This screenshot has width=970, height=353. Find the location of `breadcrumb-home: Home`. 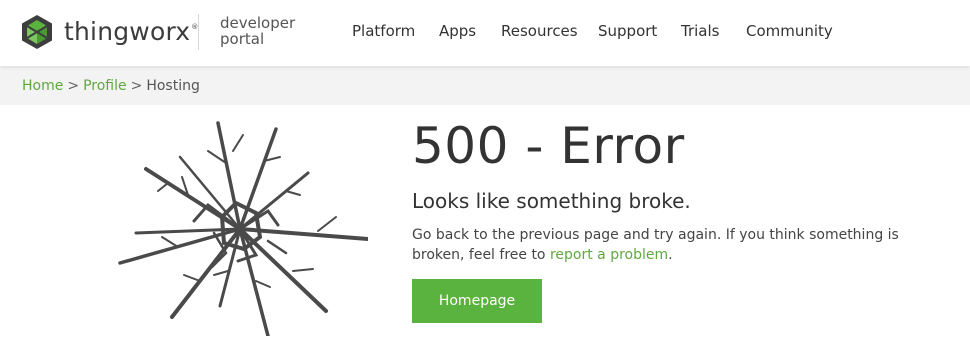

breadcrumb-home: Home is located at coordinates (42, 86).